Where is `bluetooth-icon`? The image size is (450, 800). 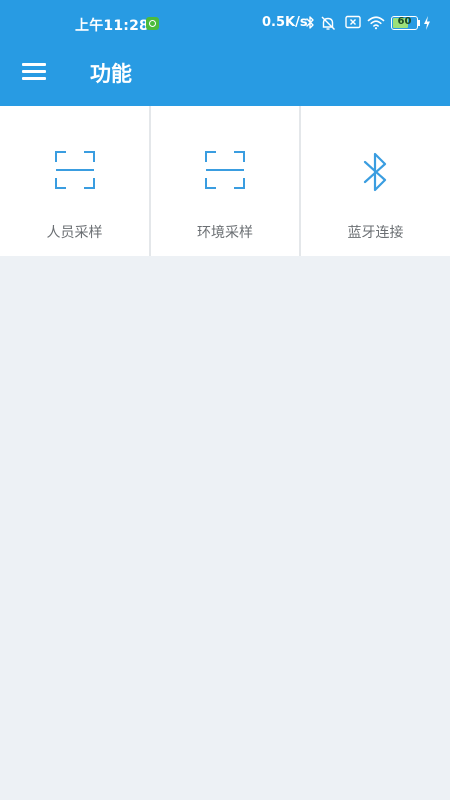 bluetooth-icon is located at coordinates (374, 172).